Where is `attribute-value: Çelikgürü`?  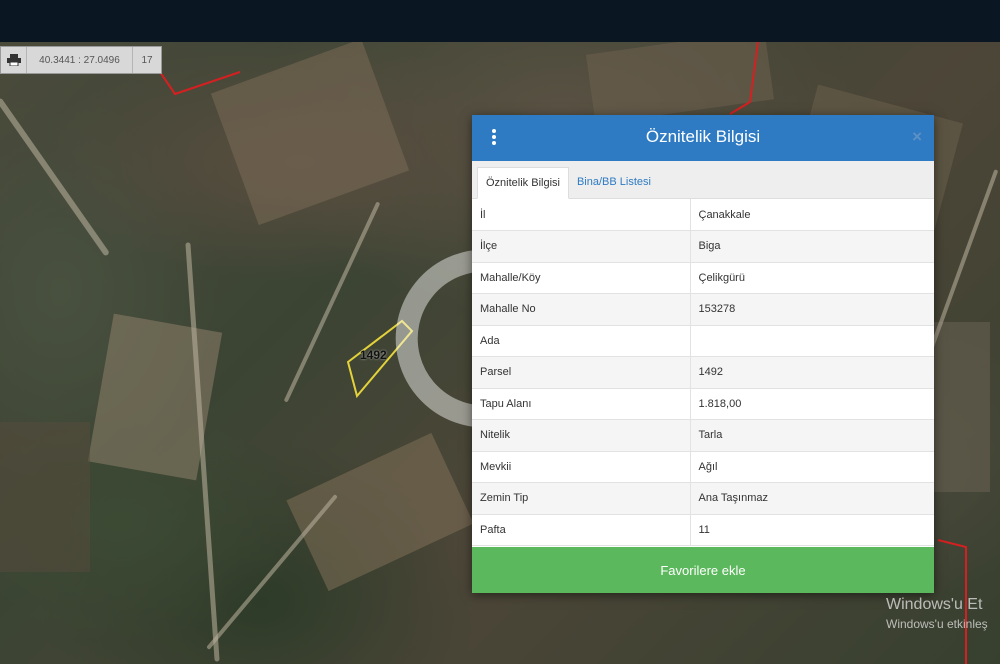 attribute-value: Çelikgürü is located at coordinates (812, 278).